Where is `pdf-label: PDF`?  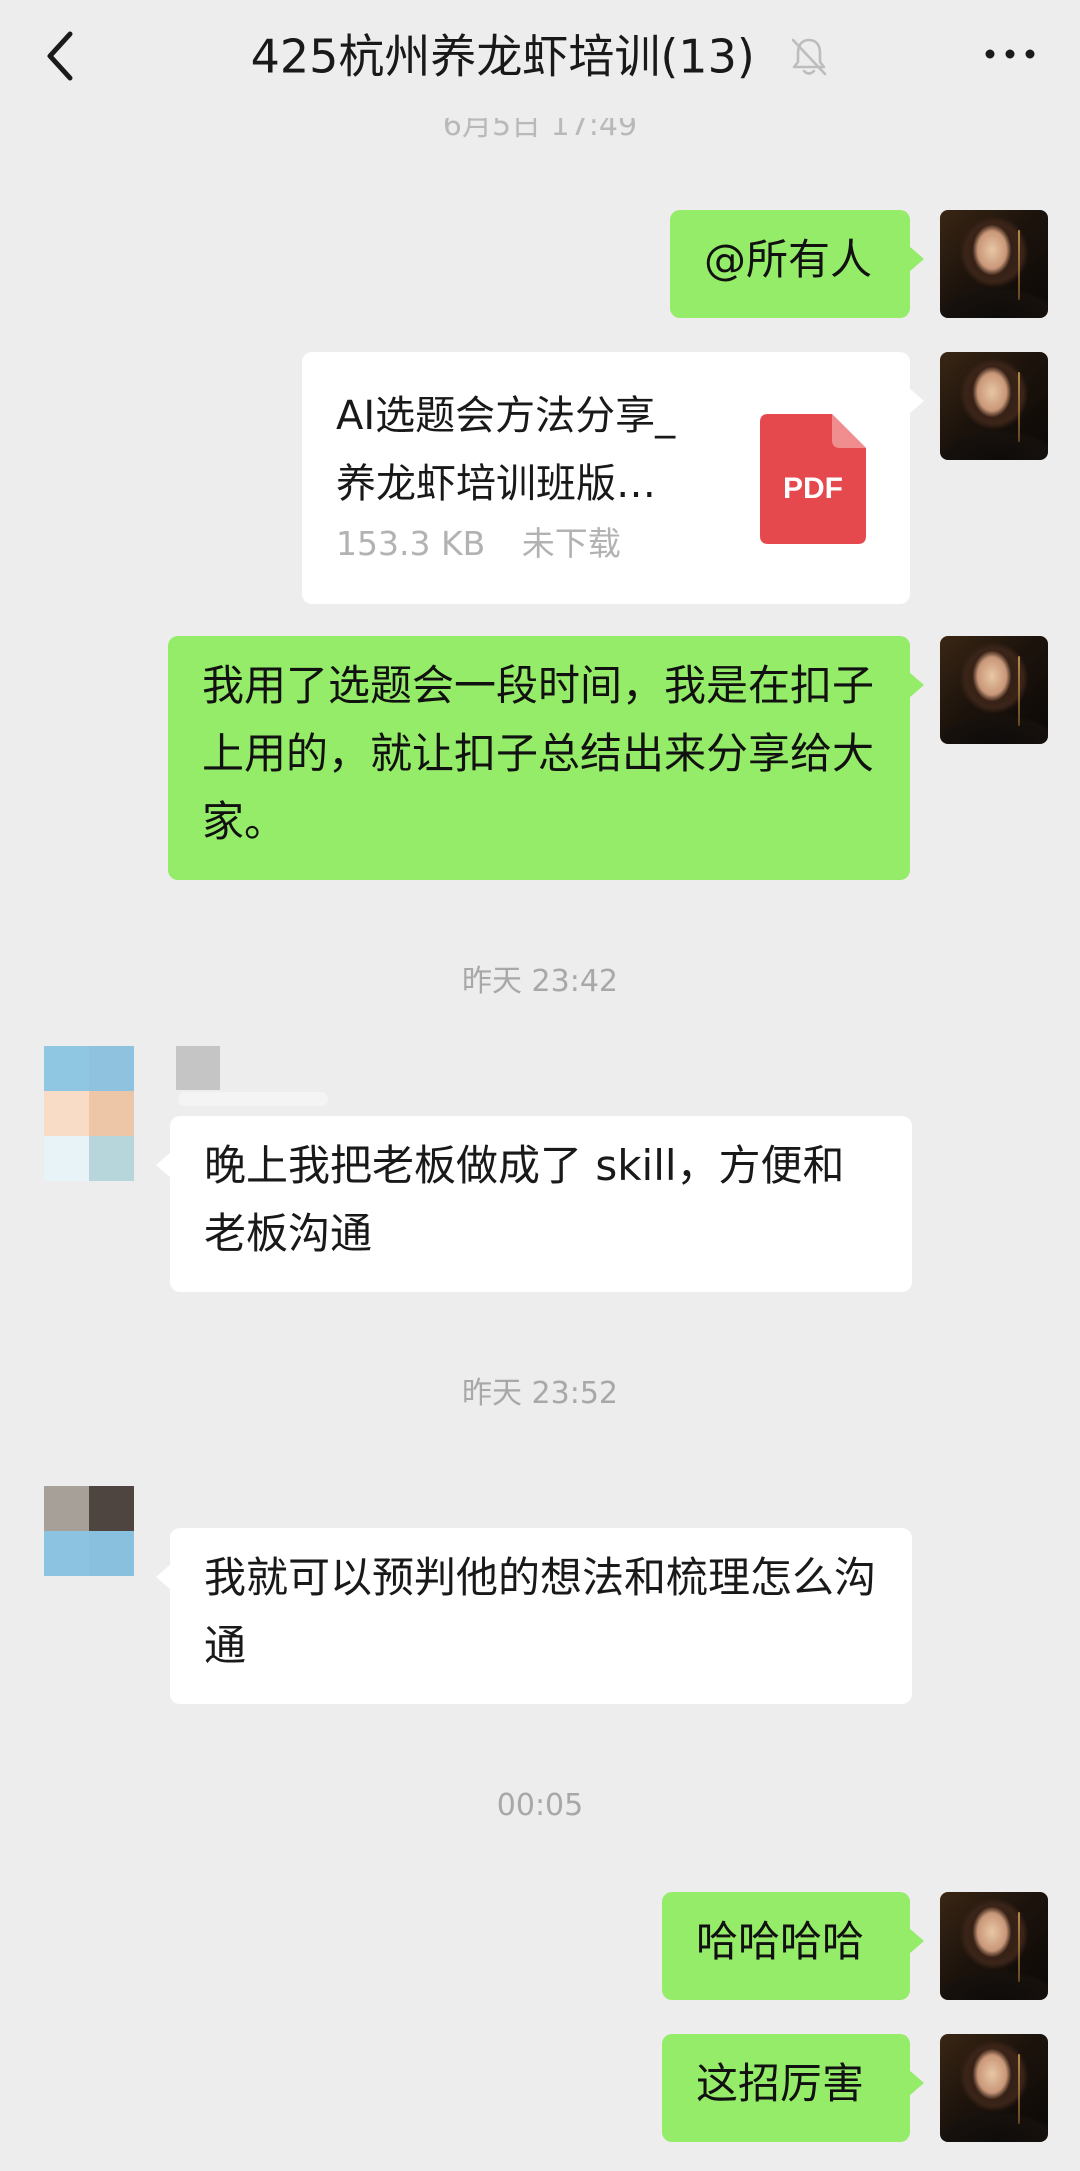 pdf-label: PDF is located at coordinates (813, 488).